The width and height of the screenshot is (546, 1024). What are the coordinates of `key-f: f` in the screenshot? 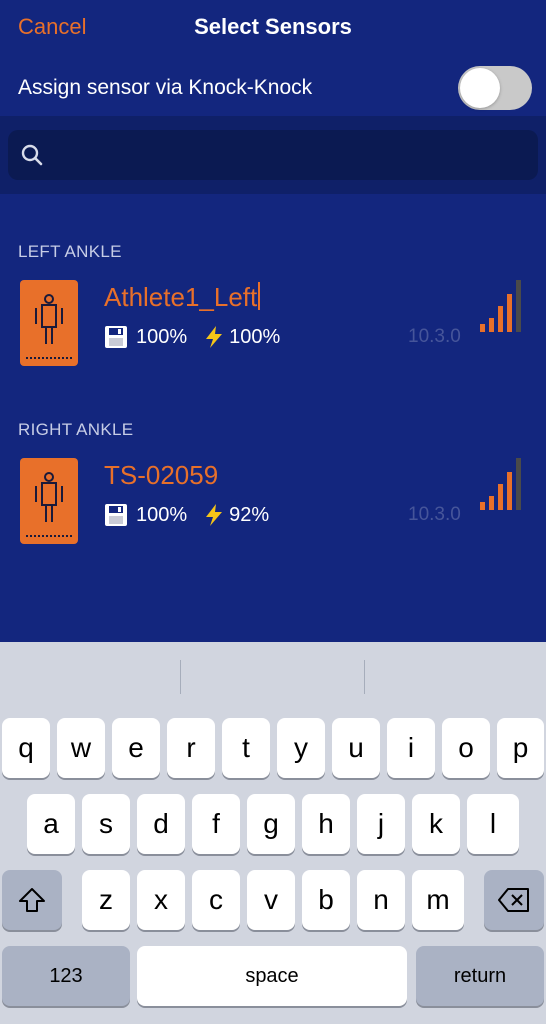 It's located at (216, 824).